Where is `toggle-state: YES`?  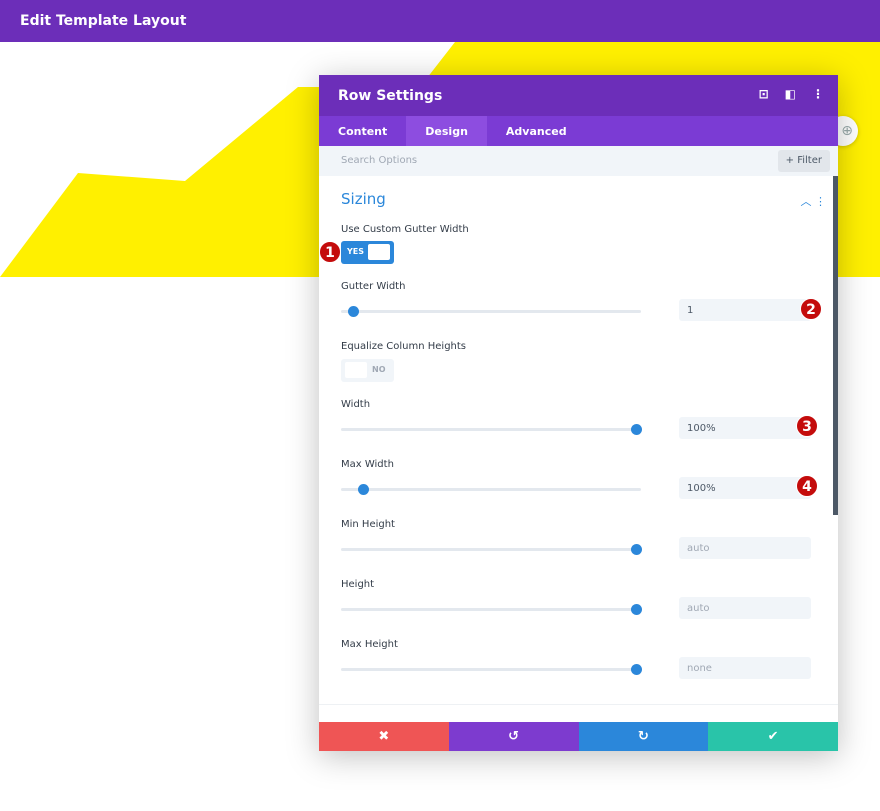 toggle-state: YES is located at coordinates (356, 251).